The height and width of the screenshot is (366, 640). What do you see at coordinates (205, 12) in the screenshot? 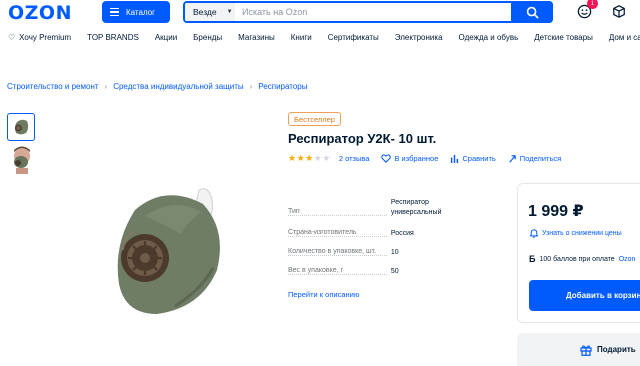
I see `search-scope-value: Везде` at bounding box center [205, 12].